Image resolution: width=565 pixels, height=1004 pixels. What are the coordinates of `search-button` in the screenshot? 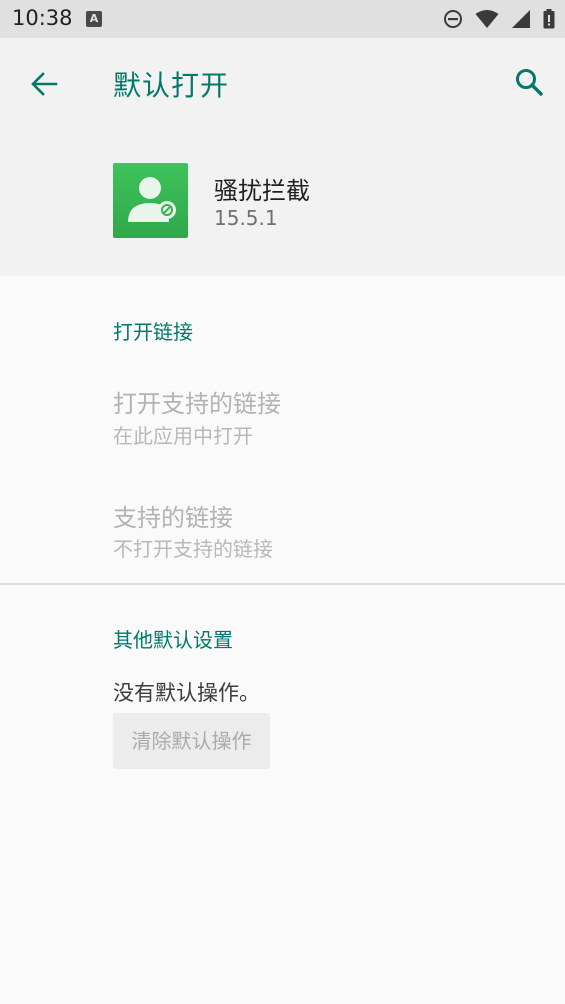 It's located at (529, 82).